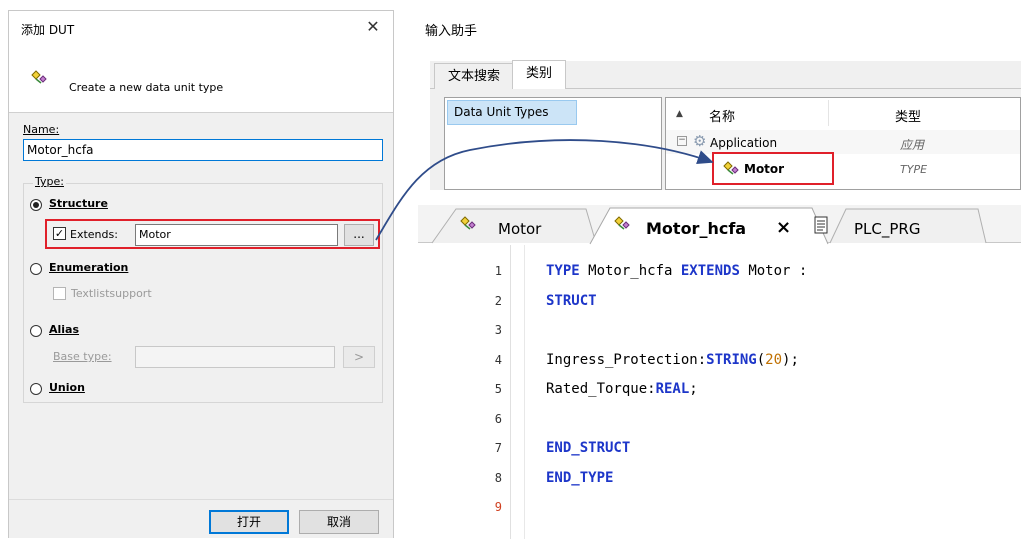 The height and width of the screenshot is (539, 1021). Describe the element at coordinates (682, 141) in the screenshot. I see `collapse-icon: −` at that location.